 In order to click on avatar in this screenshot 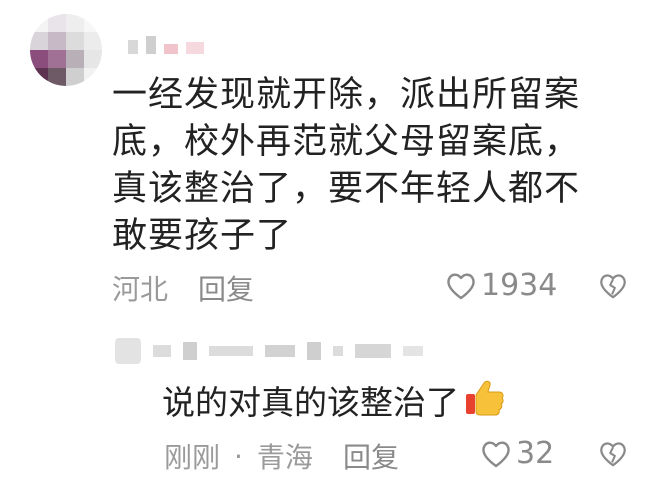, I will do `click(66, 50)`.